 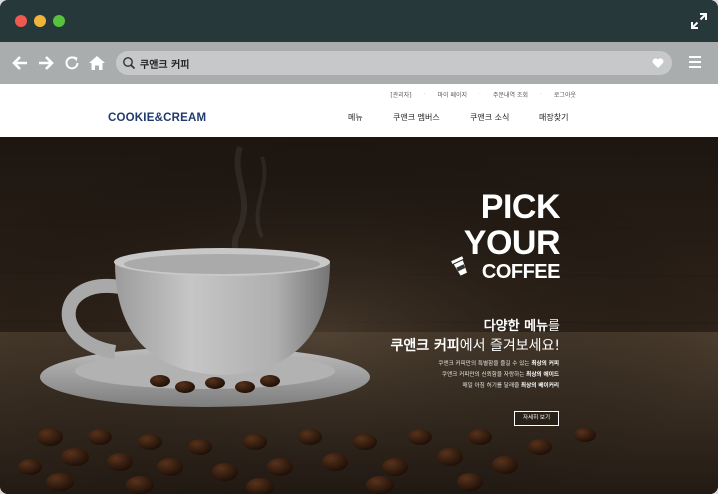 What do you see at coordinates (483, 94) in the screenshot?
I see `utility-links: [관리자] · 마이 페이지 · 주문내역 조회 · 로그아웃` at bounding box center [483, 94].